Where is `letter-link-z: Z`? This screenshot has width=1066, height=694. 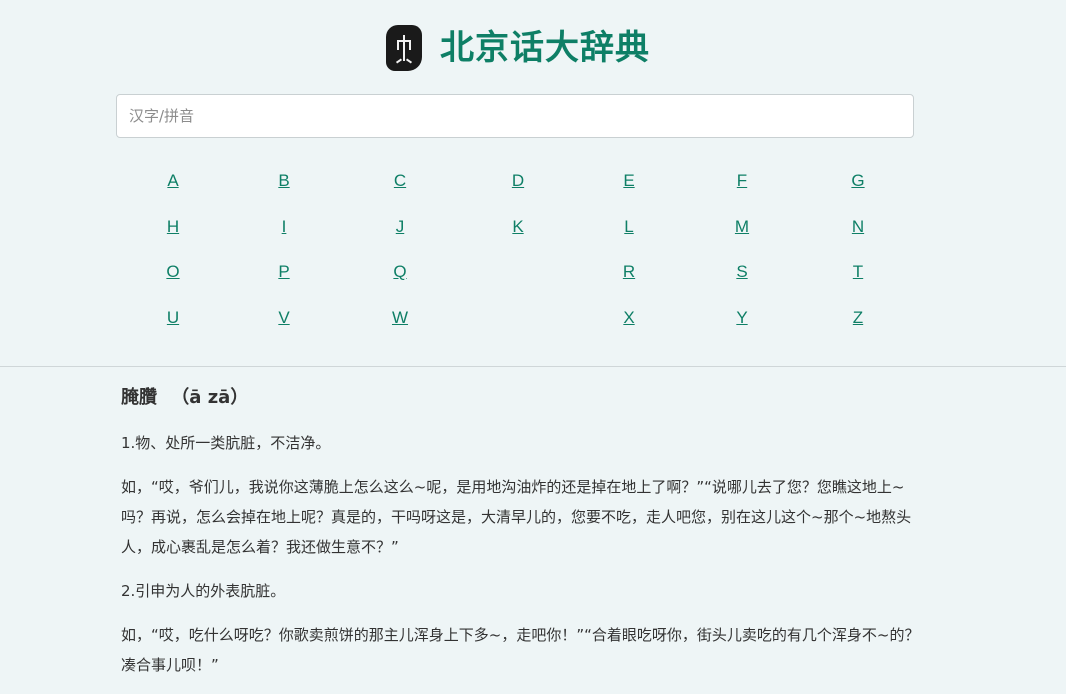 letter-link-z: Z is located at coordinates (858, 318).